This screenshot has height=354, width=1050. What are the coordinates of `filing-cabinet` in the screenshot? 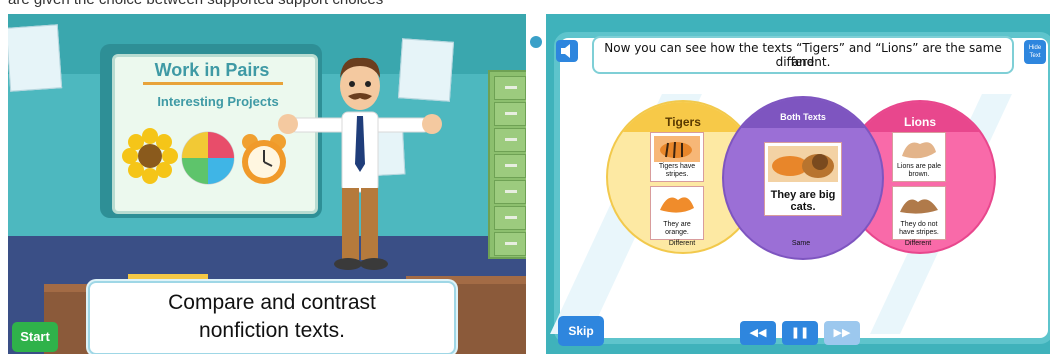 It's located at (507, 164).